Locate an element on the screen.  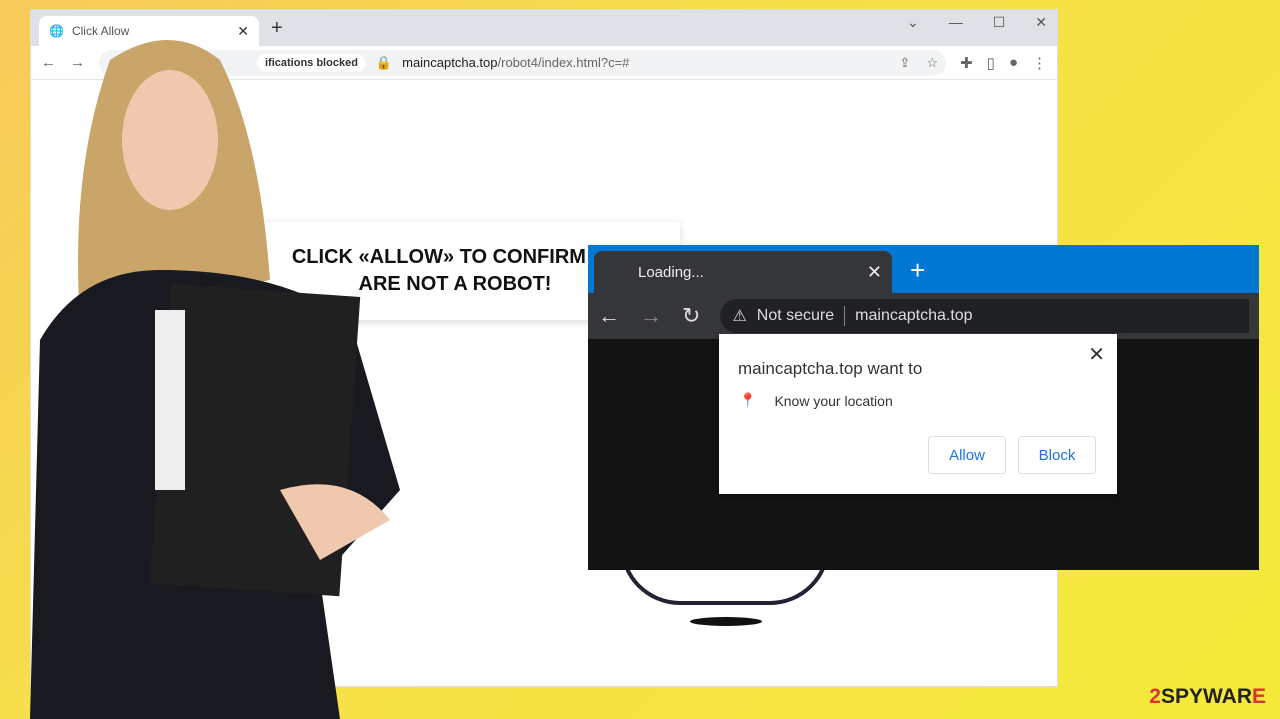
side-panel-icon: ▯ is located at coordinates (991, 63).